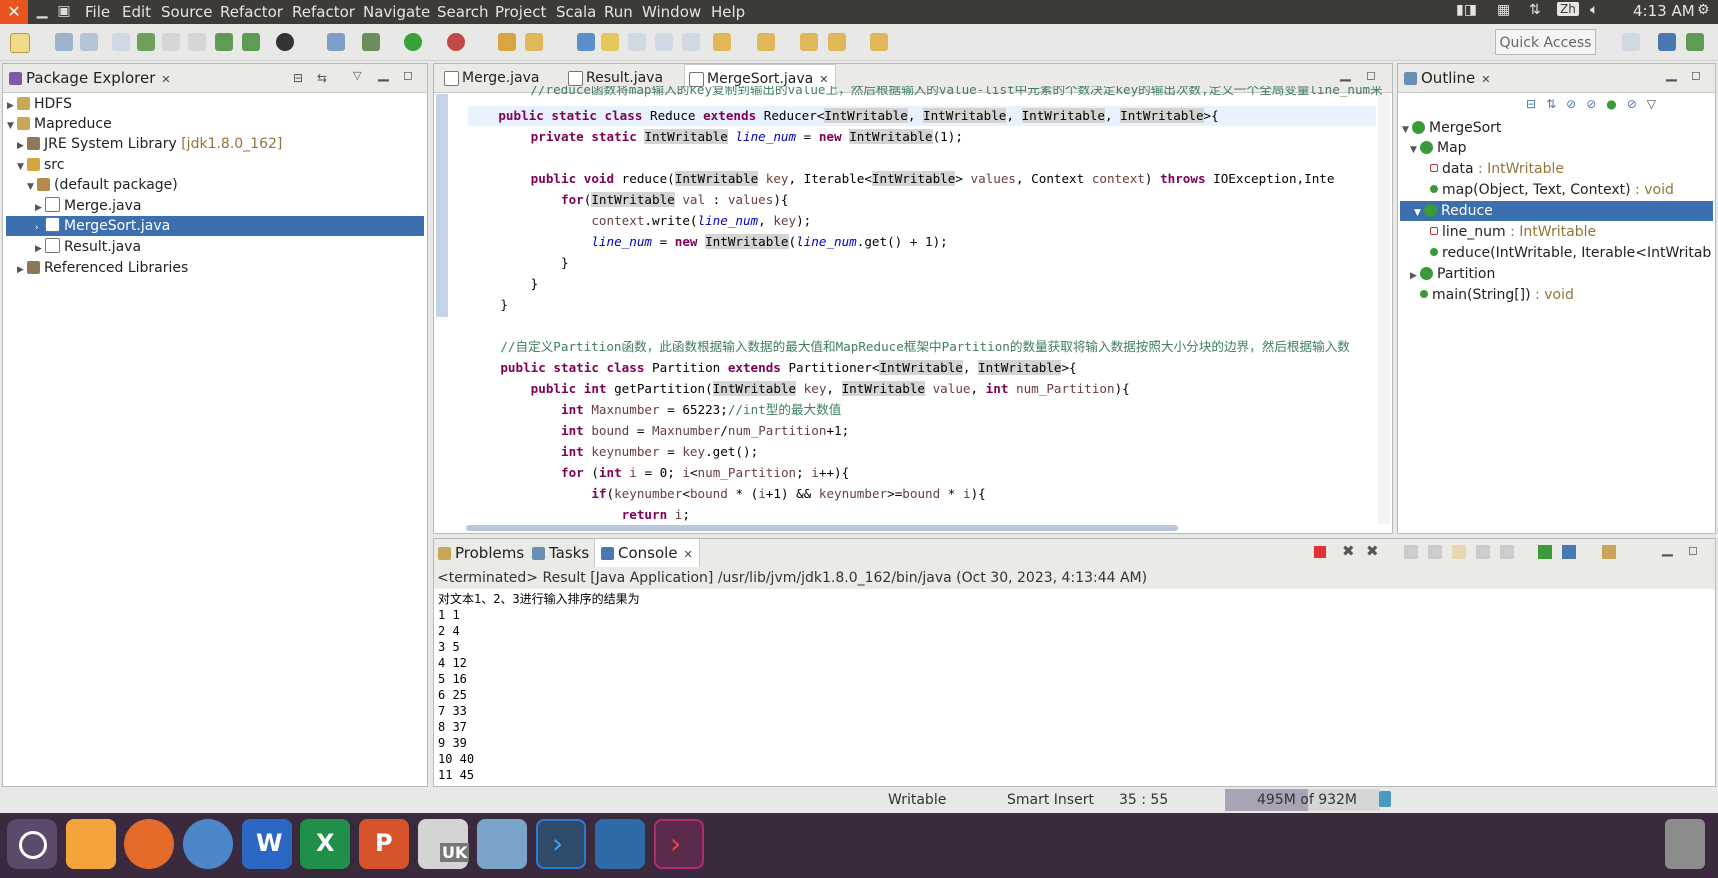 The width and height of the screenshot is (1718, 878). Describe the element at coordinates (1556, 211) in the screenshot. I see `outline-item-reduce: ▼ Reduce` at that location.